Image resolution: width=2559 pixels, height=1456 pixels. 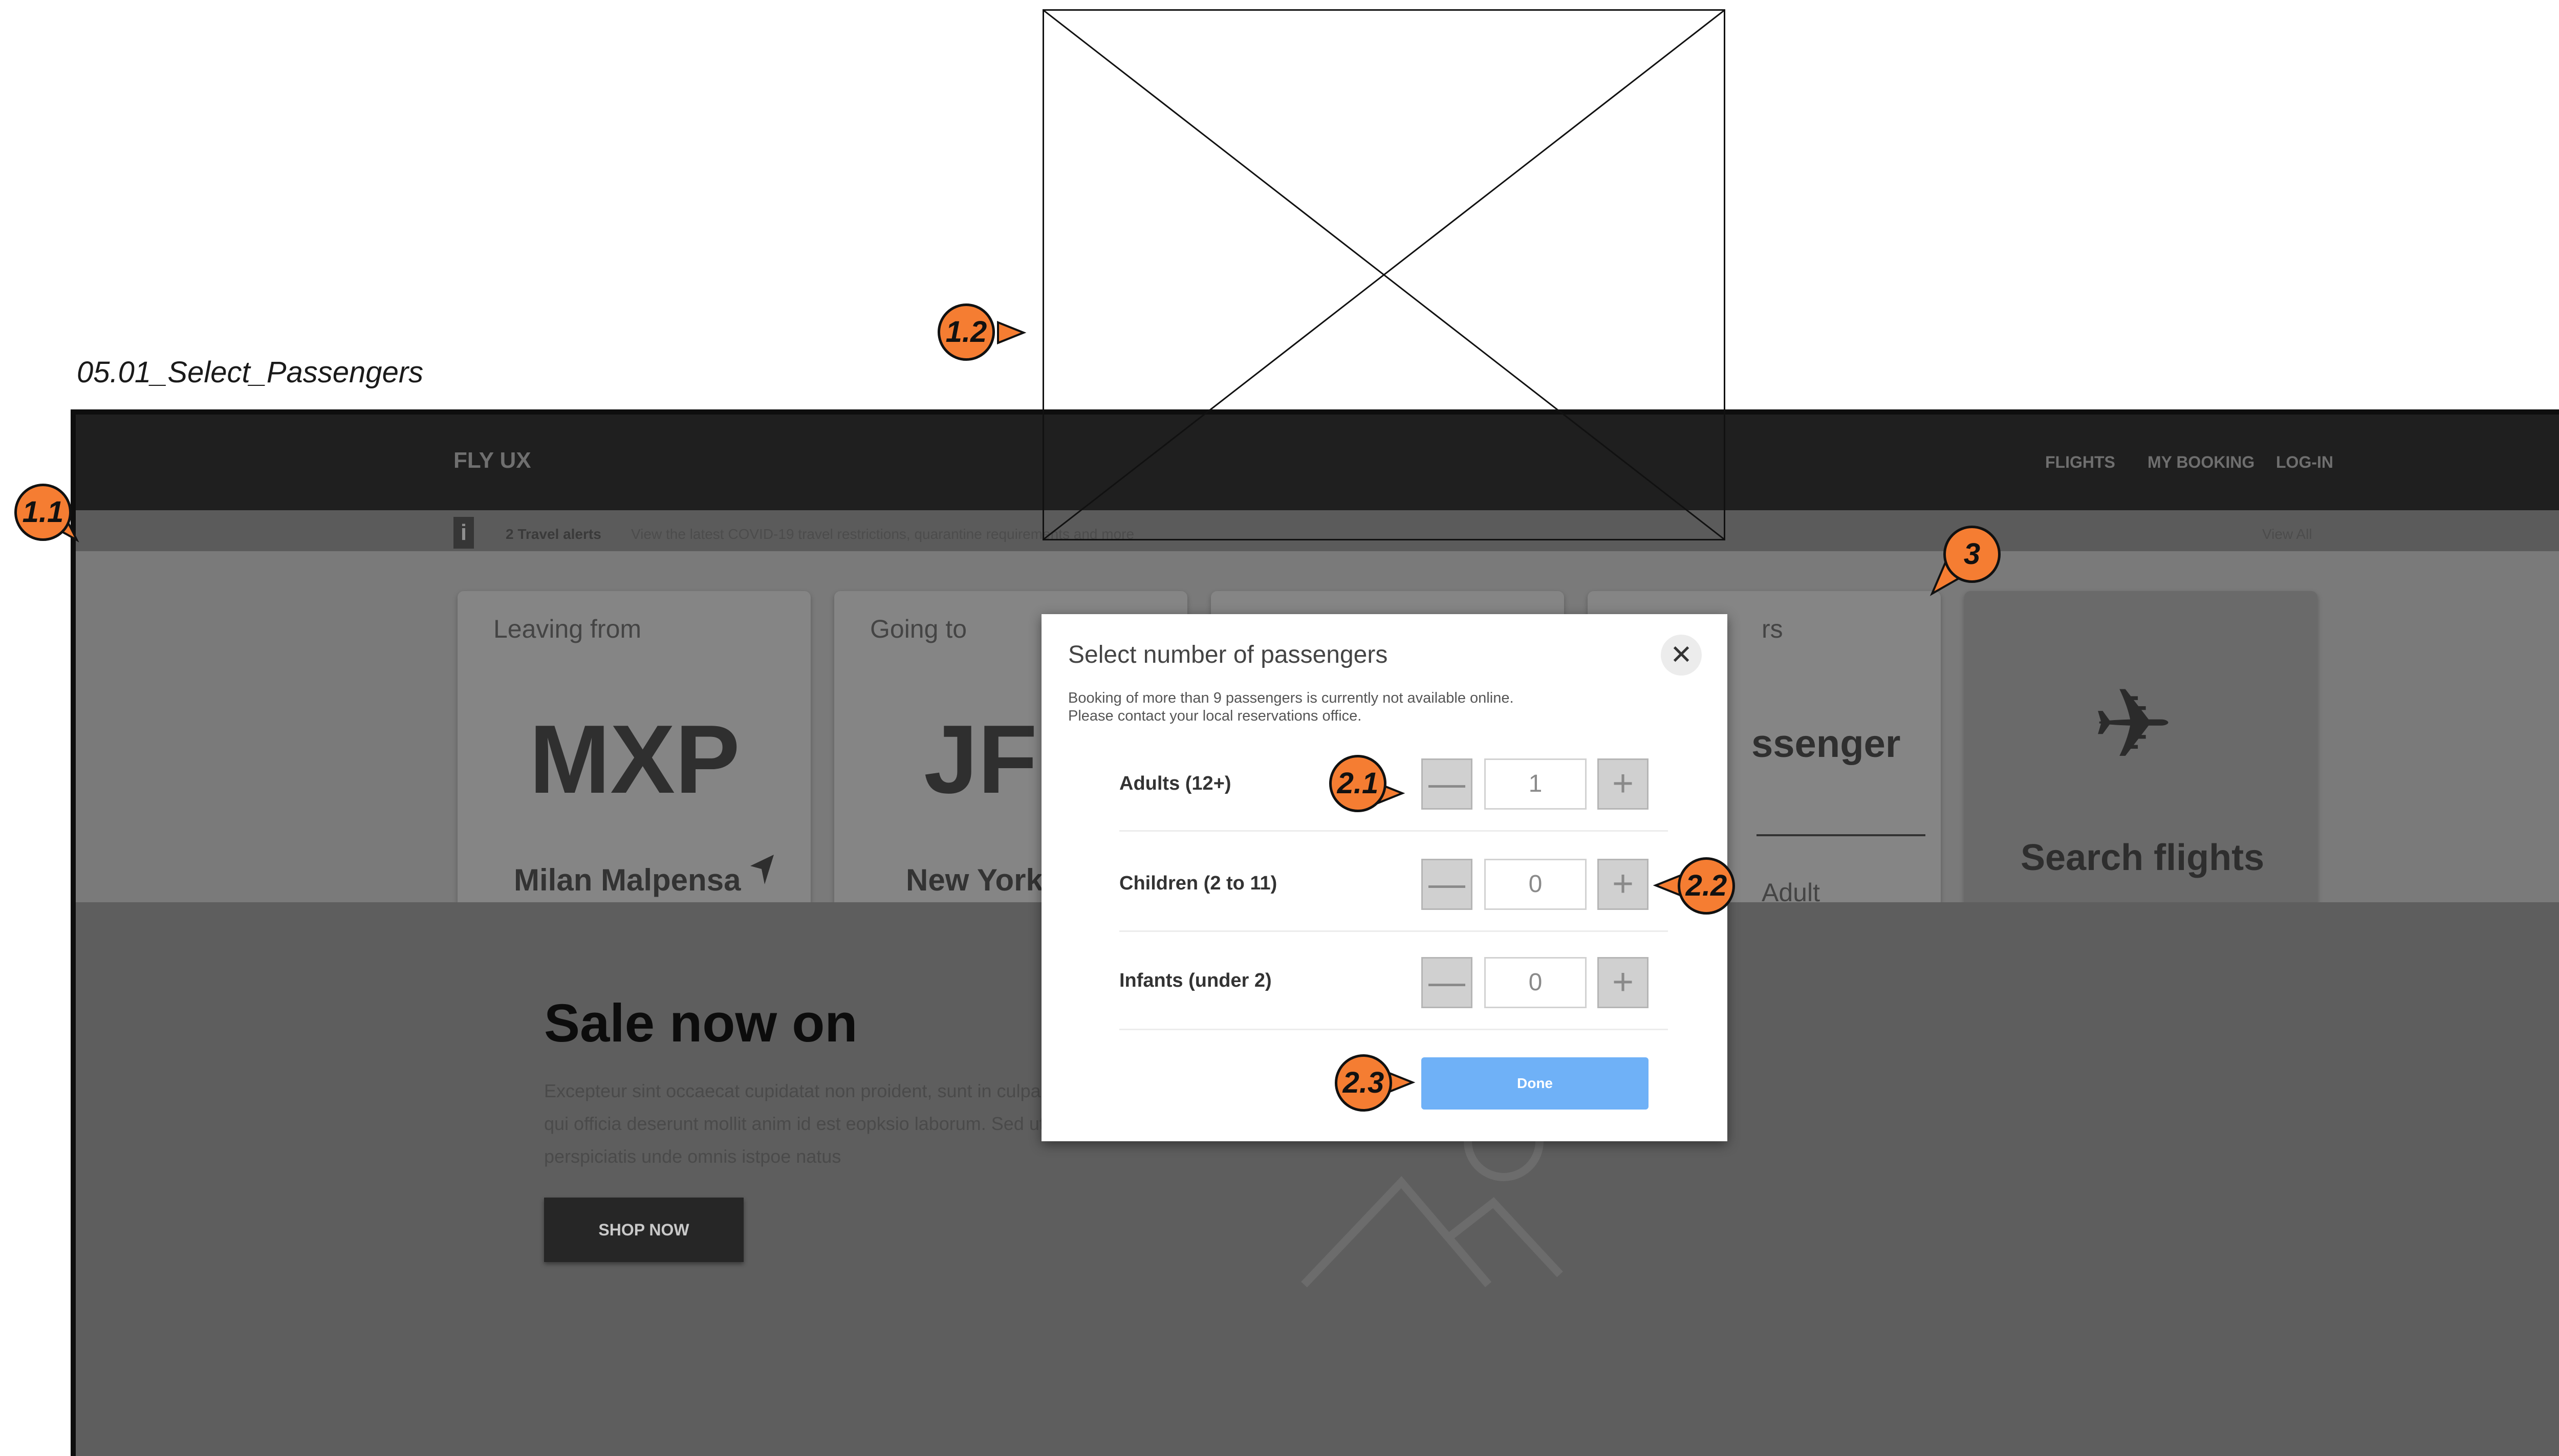 What do you see at coordinates (568, 629) in the screenshot?
I see `leaving-from-label: Leaving from` at bounding box center [568, 629].